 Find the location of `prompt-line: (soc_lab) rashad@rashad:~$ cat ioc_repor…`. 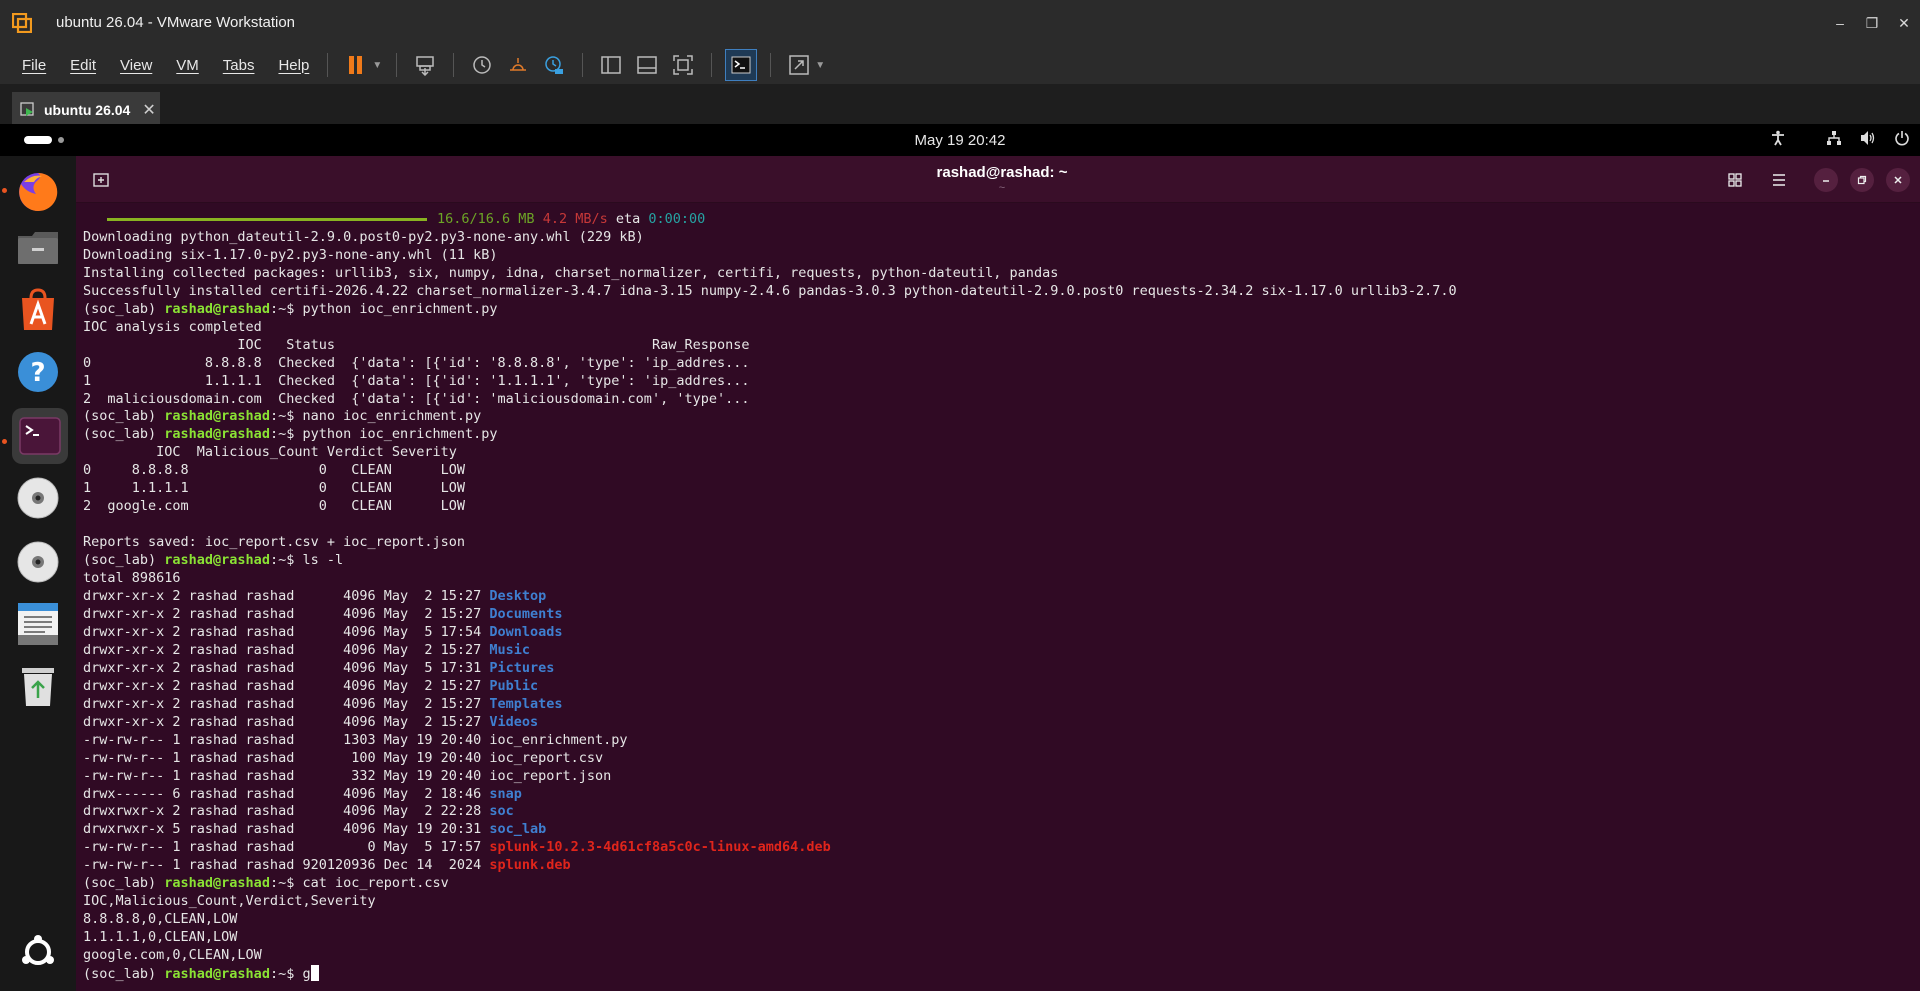

prompt-line: (soc_lab) rashad@rashad:~$ cat ioc_repor… is located at coordinates (770, 884).